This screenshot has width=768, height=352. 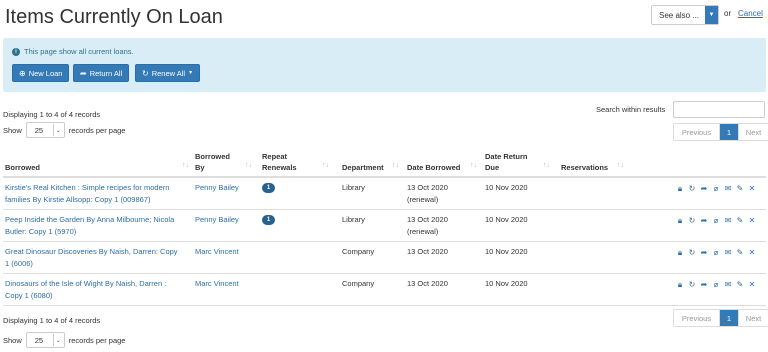 What do you see at coordinates (45, 73) in the screenshot?
I see `new-loan-label: New Loan` at bounding box center [45, 73].